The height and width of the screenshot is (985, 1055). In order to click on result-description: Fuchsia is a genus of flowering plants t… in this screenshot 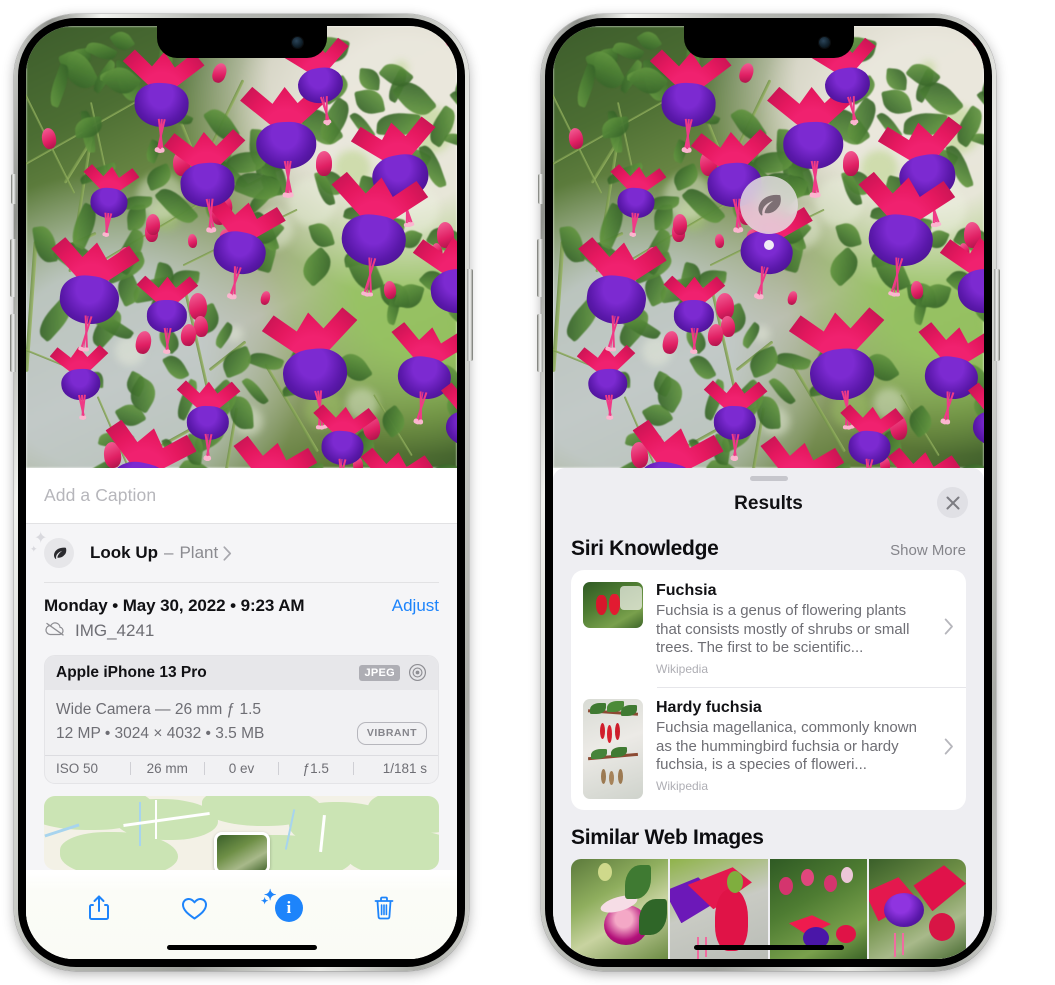, I will do `click(783, 629)`.